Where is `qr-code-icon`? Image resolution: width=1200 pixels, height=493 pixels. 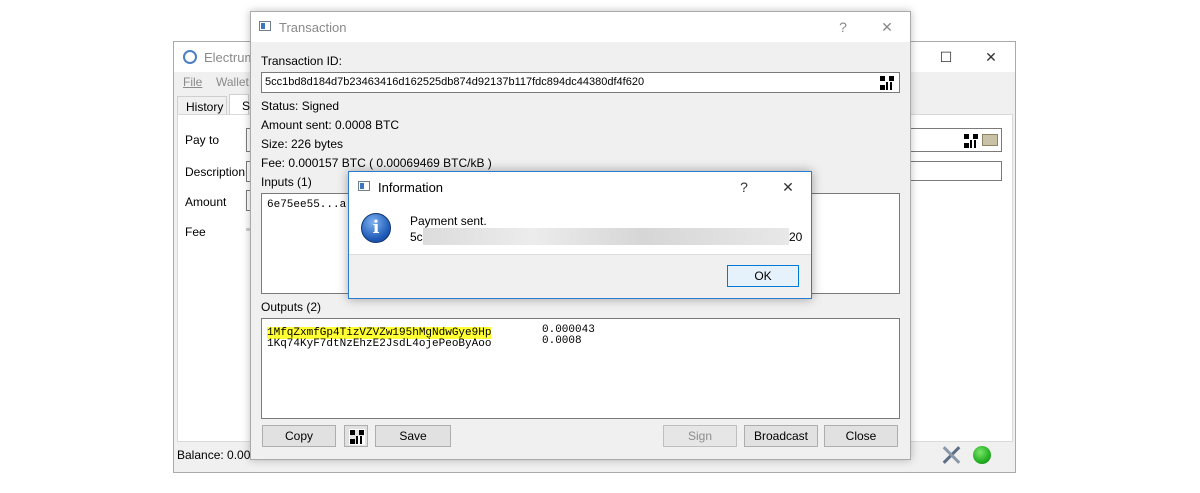
qr-code-icon is located at coordinates (357, 437).